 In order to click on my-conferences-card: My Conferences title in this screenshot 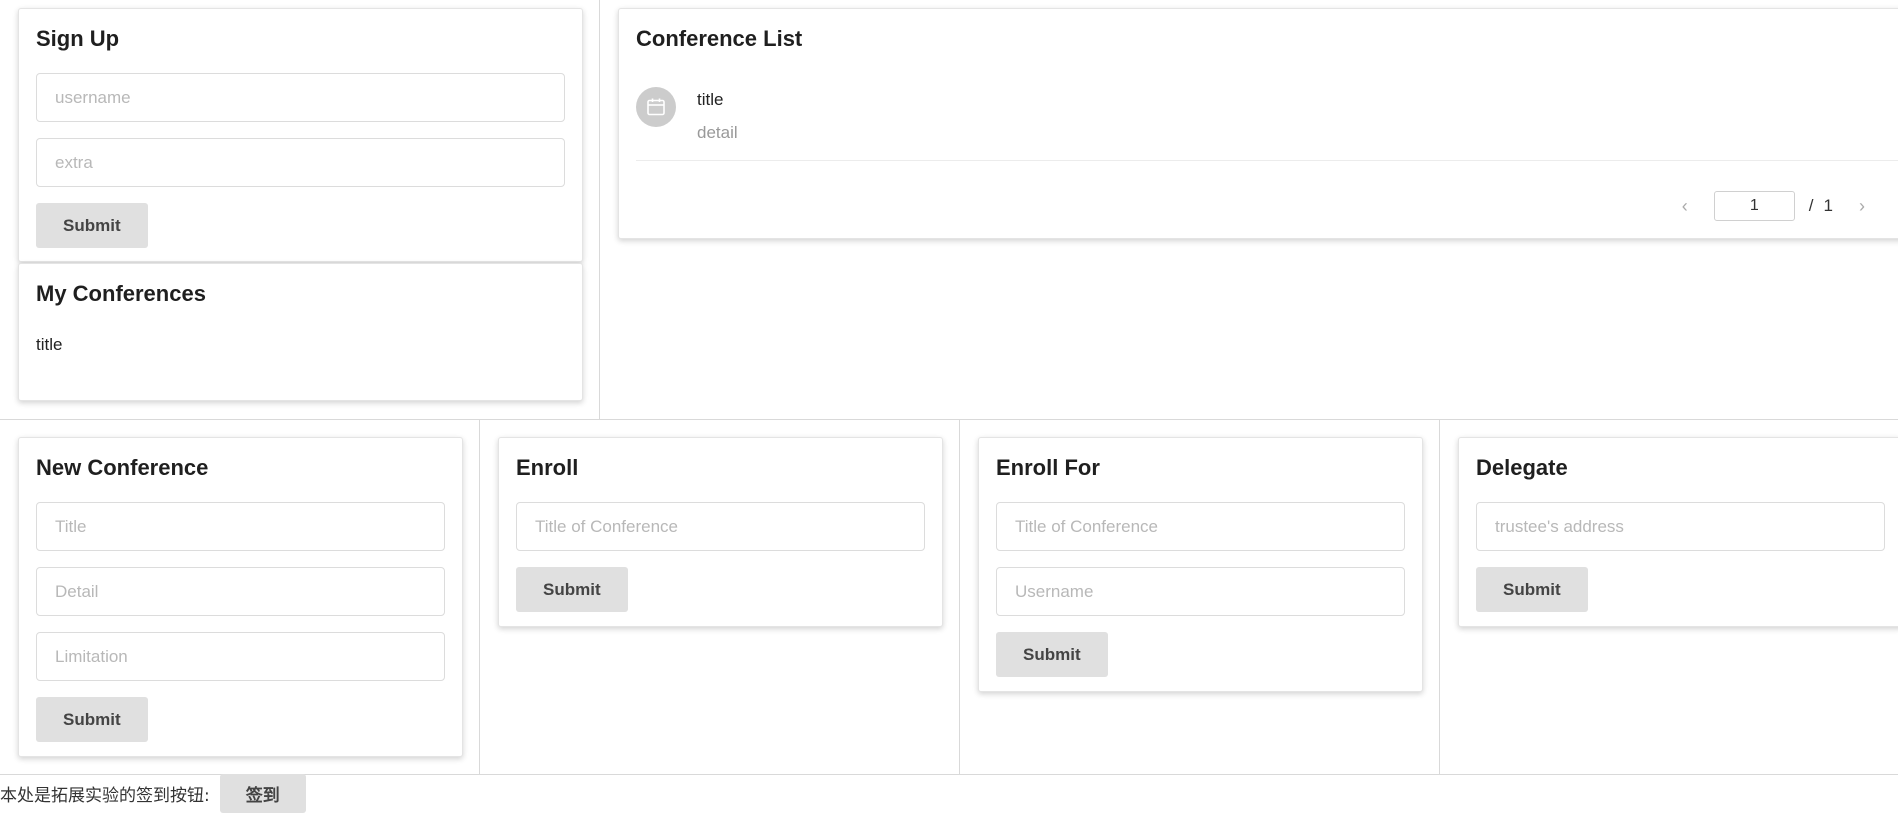, I will do `click(300, 332)`.